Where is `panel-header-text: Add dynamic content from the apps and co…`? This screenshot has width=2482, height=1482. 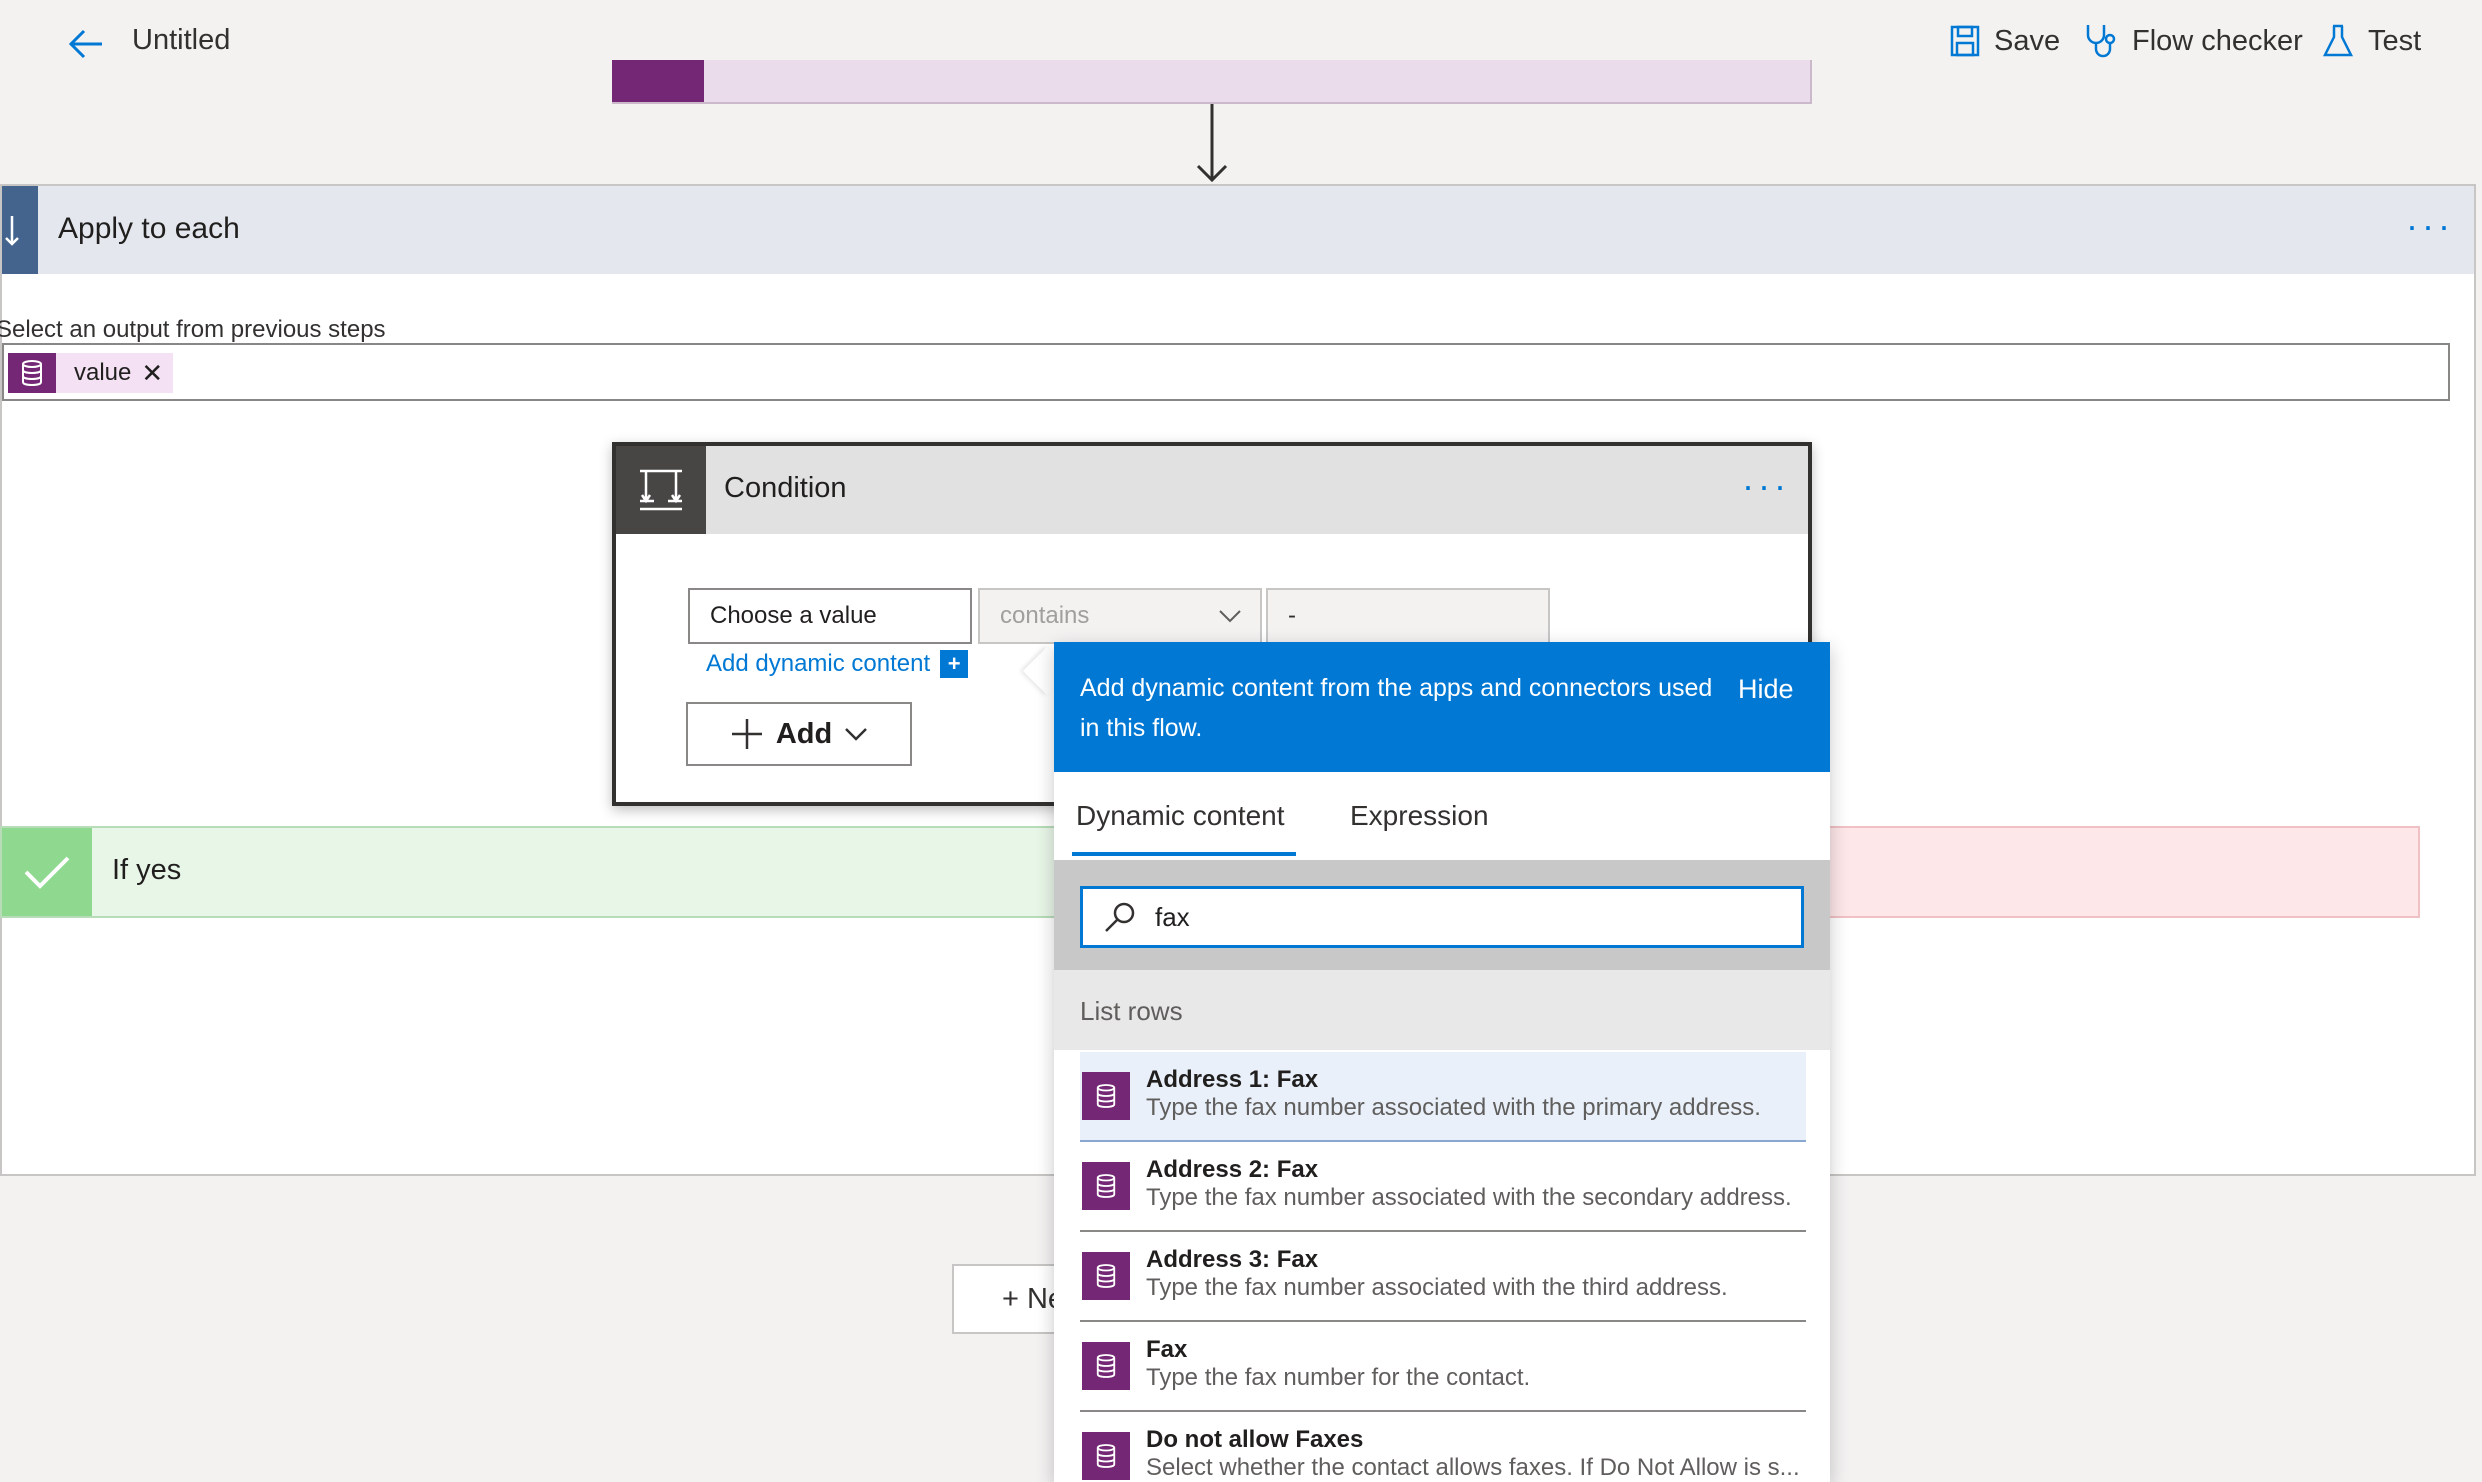 panel-header-text: Add dynamic content from the apps and co… is located at coordinates (1396, 708).